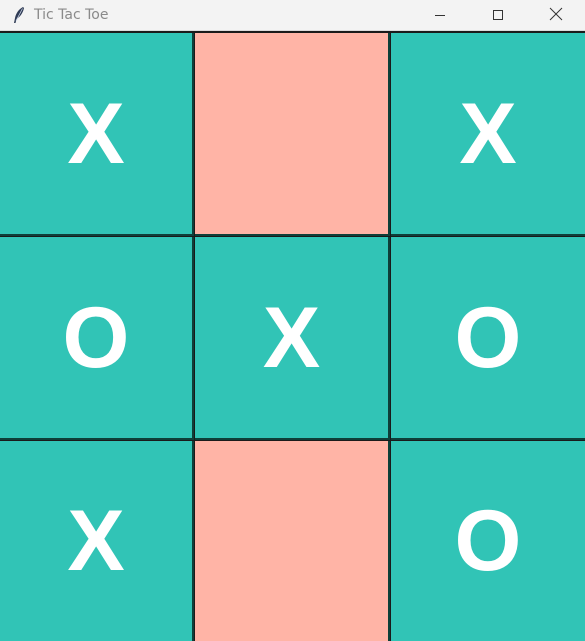 This screenshot has height=641, width=585. What do you see at coordinates (292, 541) in the screenshot?
I see `board-cell-r2-c1` at bounding box center [292, 541].